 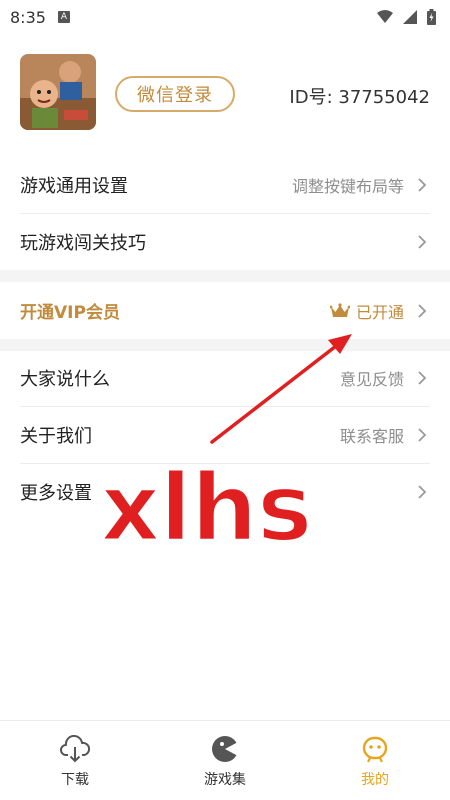 What do you see at coordinates (431, 17) in the screenshot?
I see `battery-icon` at bounding box center [431, 17].